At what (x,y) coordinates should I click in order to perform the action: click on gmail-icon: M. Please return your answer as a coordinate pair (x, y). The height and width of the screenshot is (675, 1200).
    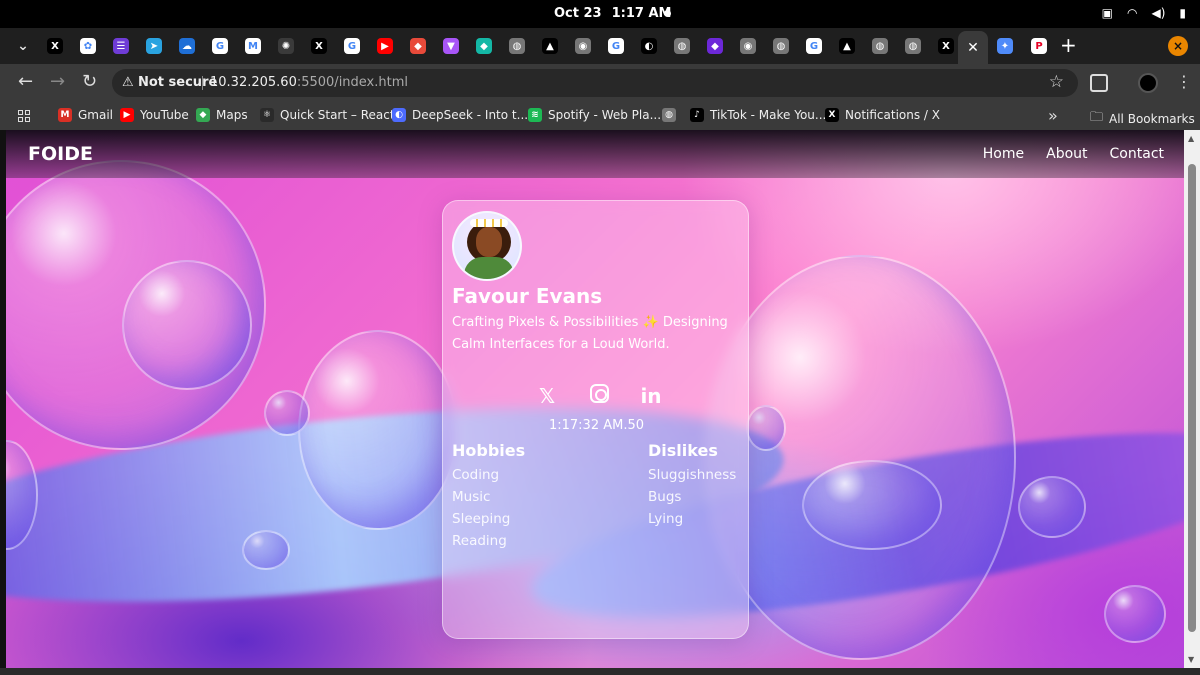
    Looking at the image, I should click on (253, 46).